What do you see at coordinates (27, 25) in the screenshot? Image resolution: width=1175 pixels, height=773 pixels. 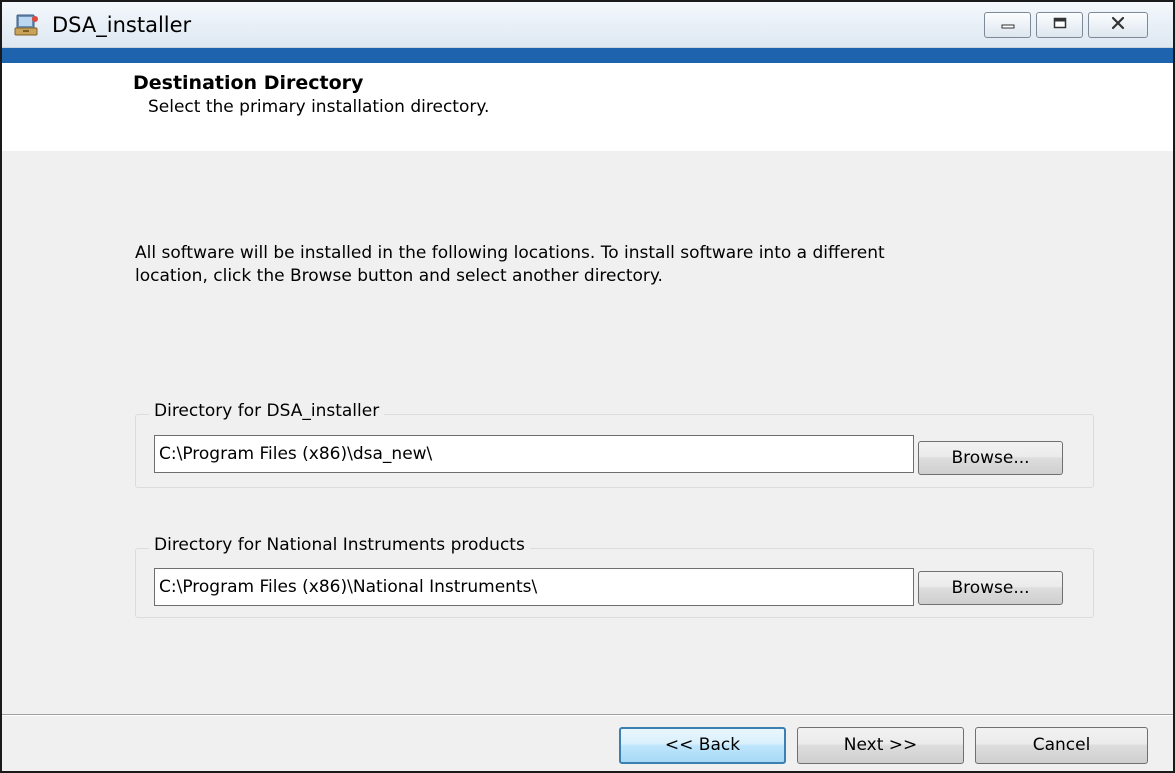 I see `installer-icon` at bounding box center [27, 25].